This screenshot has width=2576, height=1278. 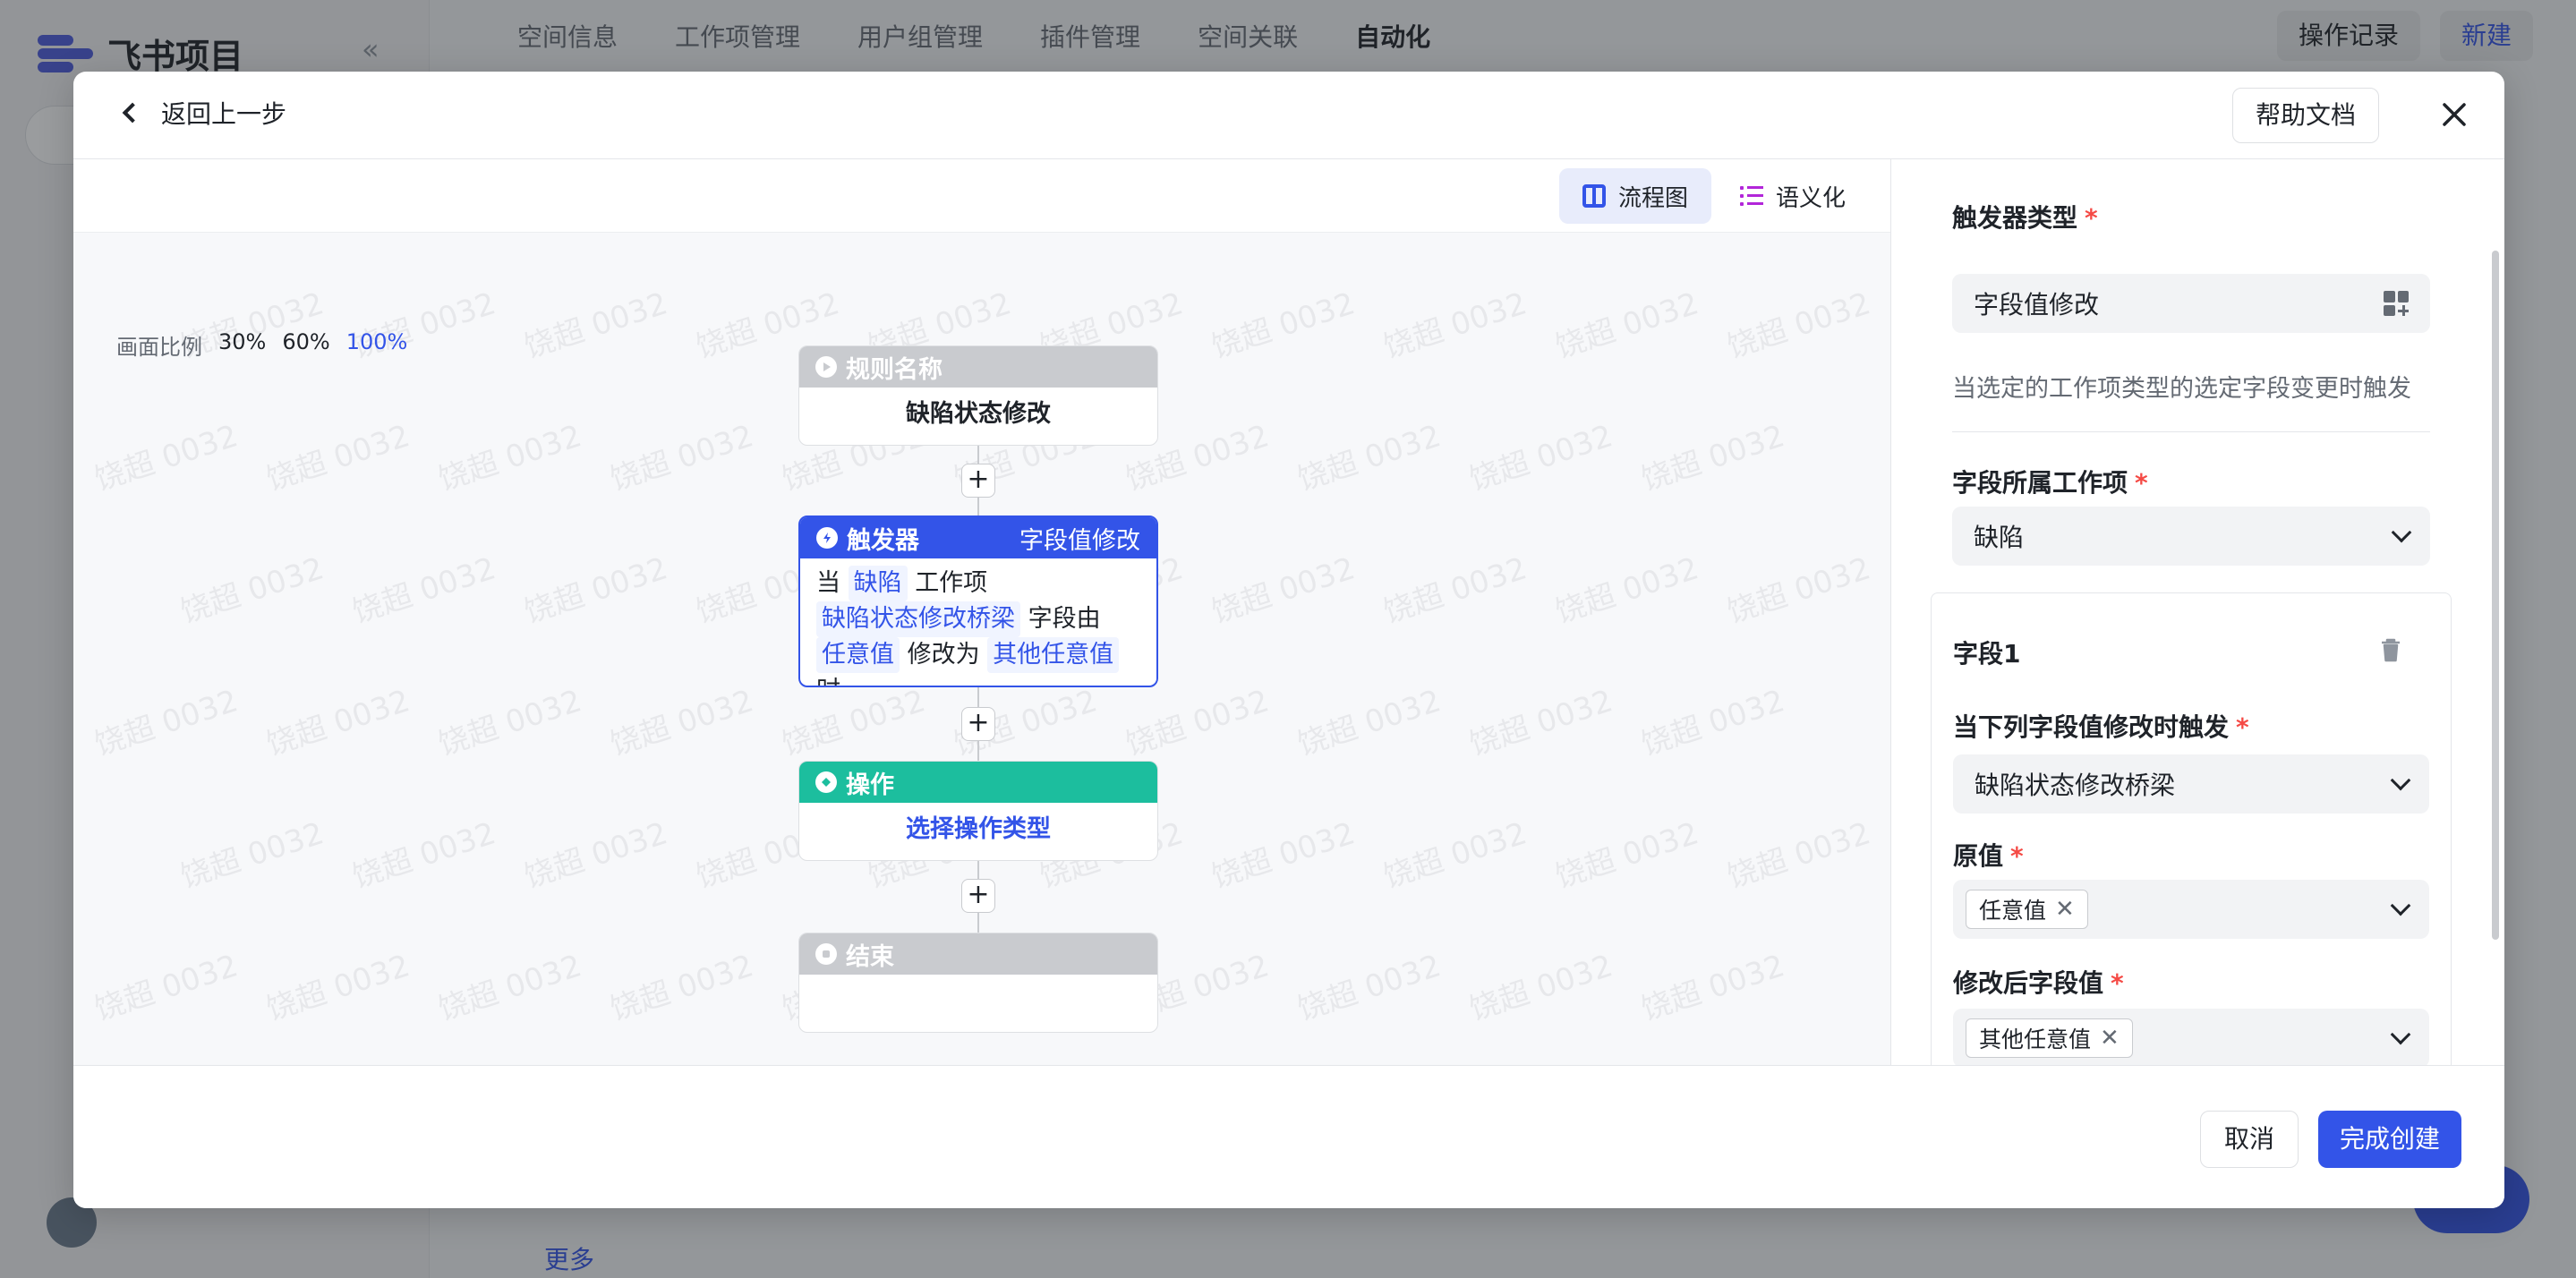 I want to click on tab-flowchart: 流程图, so click(x=1635, y=196).